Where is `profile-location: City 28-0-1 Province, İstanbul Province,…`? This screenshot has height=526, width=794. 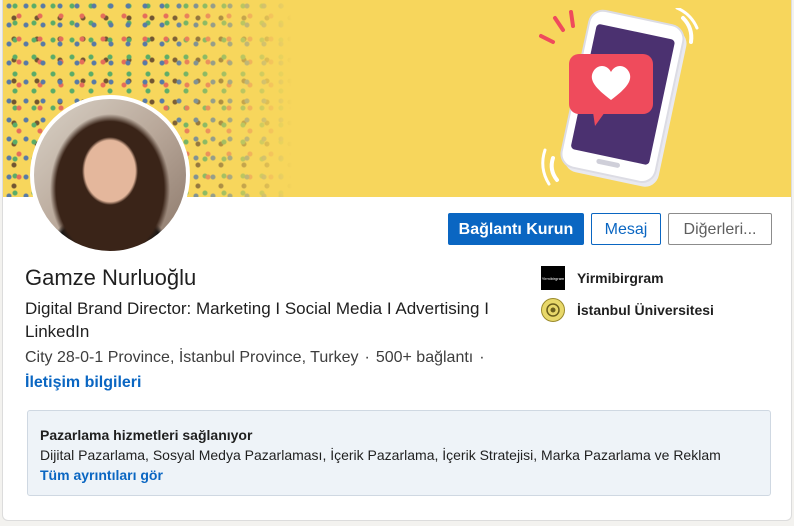 profile-location: City 28-0-1 Province, İstanbul Province,… is located at coordinates (192, 357).